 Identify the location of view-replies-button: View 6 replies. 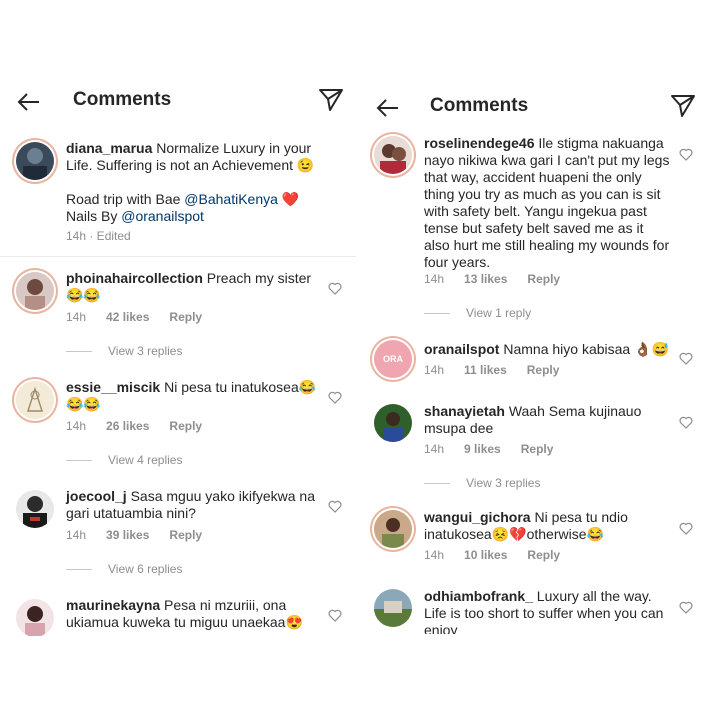
(124, 569).